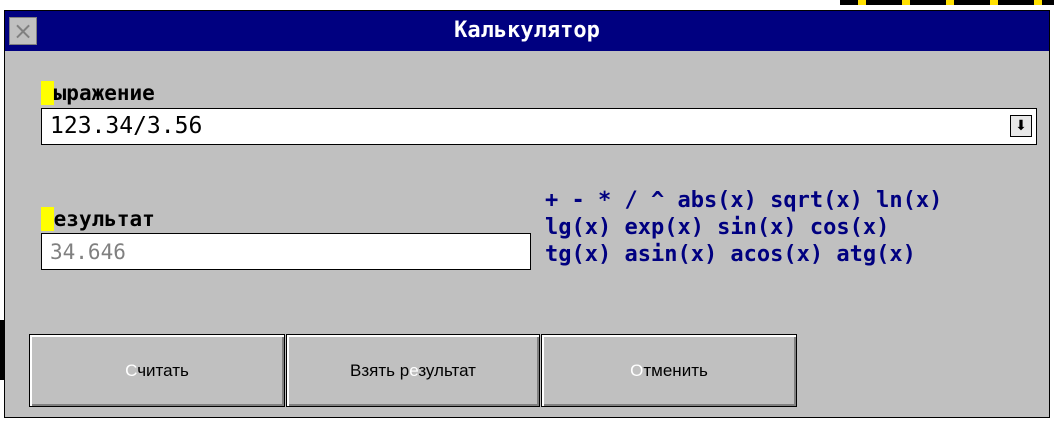 Image resolution: width=1054 pixels, height=421 pixels. I want to click on take-result-button-label-pre: Взять р, so click(380, 370).